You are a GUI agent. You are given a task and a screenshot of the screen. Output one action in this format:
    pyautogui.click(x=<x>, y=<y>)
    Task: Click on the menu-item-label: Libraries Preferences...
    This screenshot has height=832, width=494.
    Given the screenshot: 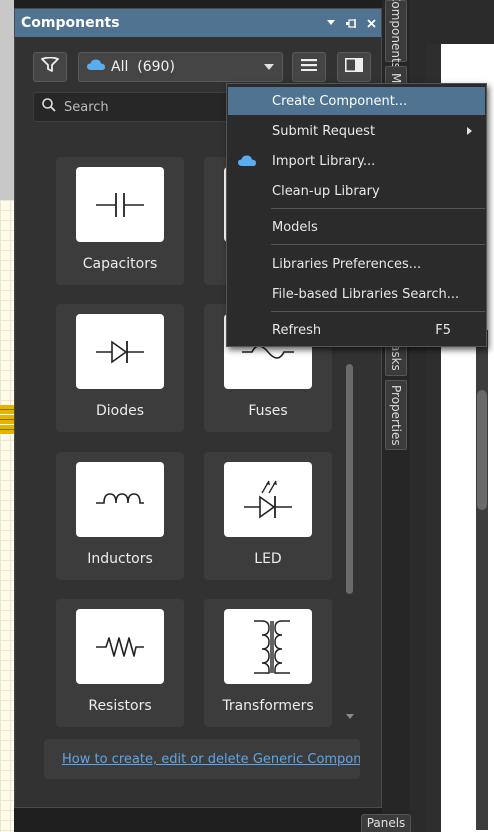 What is the action you would take?
    pyautogui.click(x=347, y=264)
    